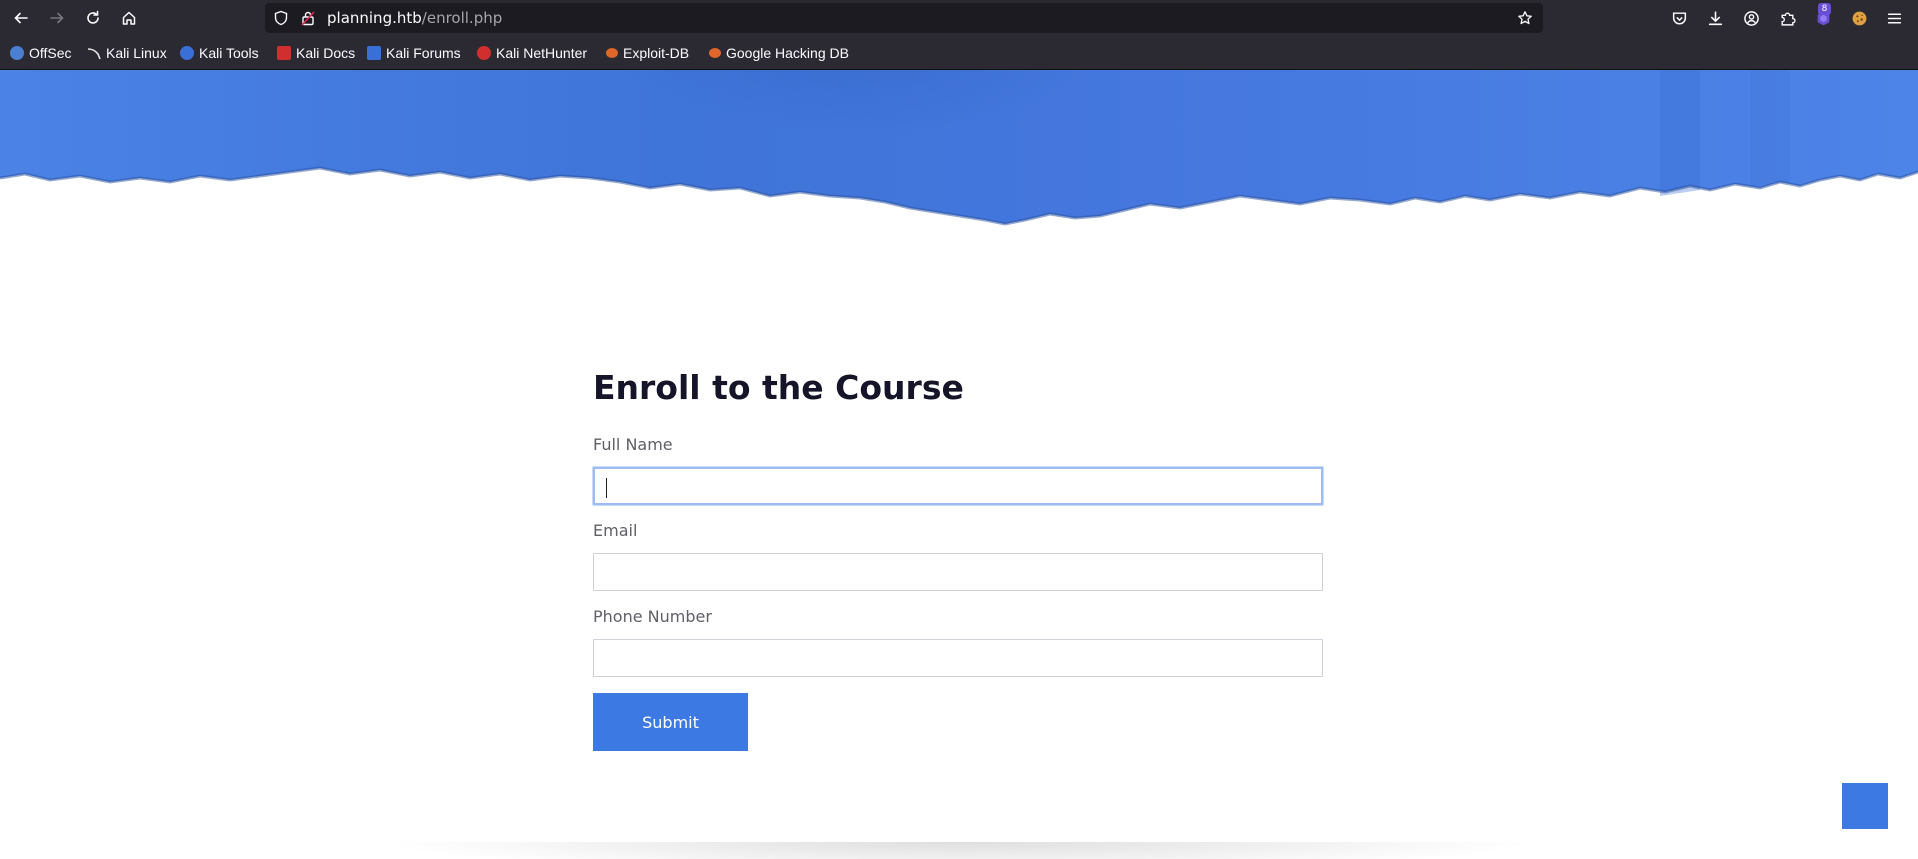 The image size is (1918, 859). I want to click on bookmark-label: Kali Linux, so click(136, 53).